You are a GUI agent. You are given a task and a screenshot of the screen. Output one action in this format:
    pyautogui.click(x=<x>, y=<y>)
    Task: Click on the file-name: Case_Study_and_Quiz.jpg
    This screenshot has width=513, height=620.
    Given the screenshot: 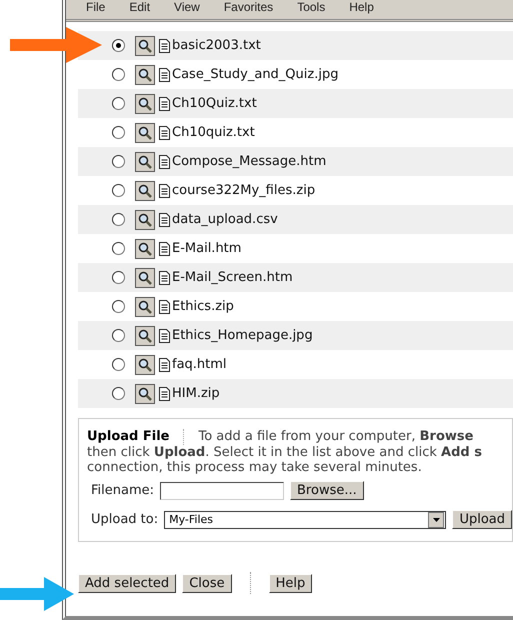 What is the action you would take?
    pyautogui.click(x=255, y=74)
    